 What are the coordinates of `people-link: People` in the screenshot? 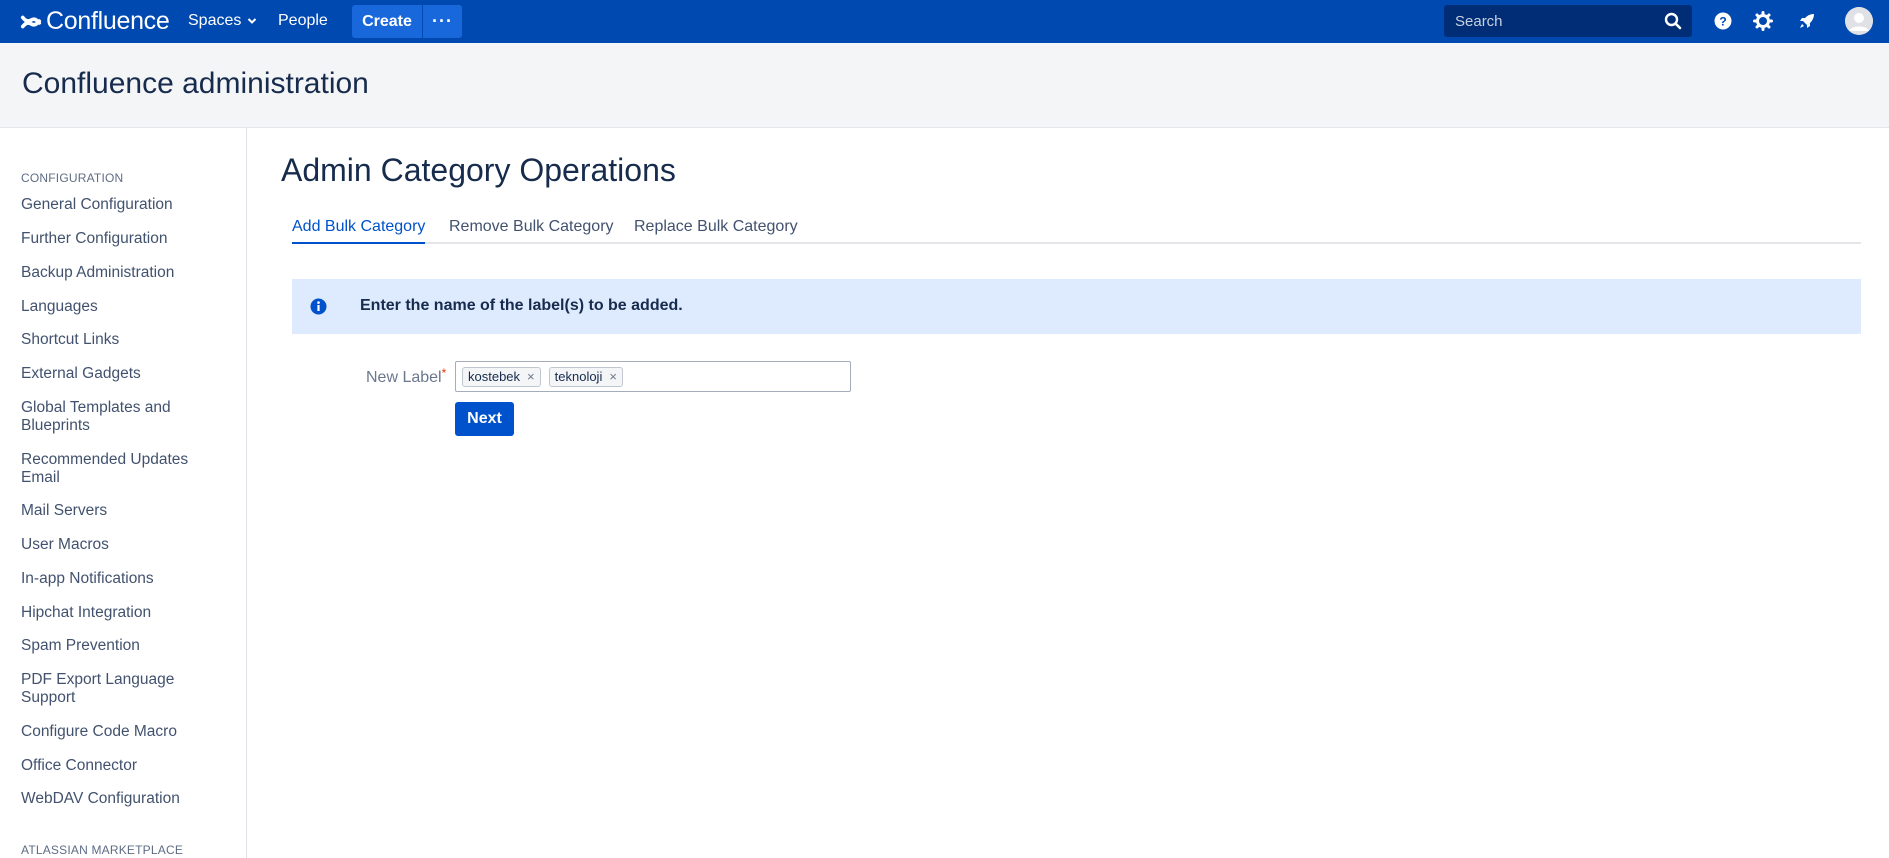 It's located at (303, 21).